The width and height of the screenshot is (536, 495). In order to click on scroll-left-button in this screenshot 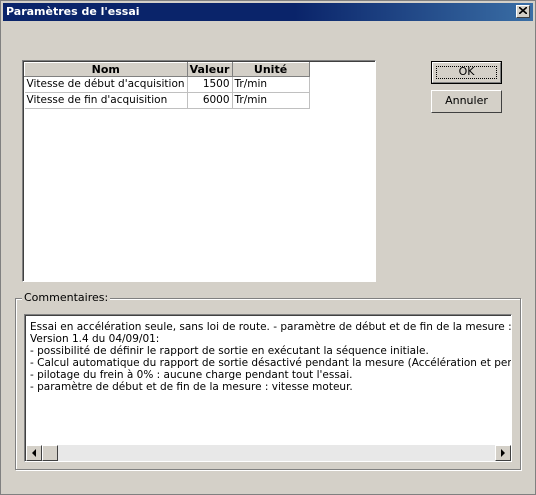, I will do `click(34, 453)`.